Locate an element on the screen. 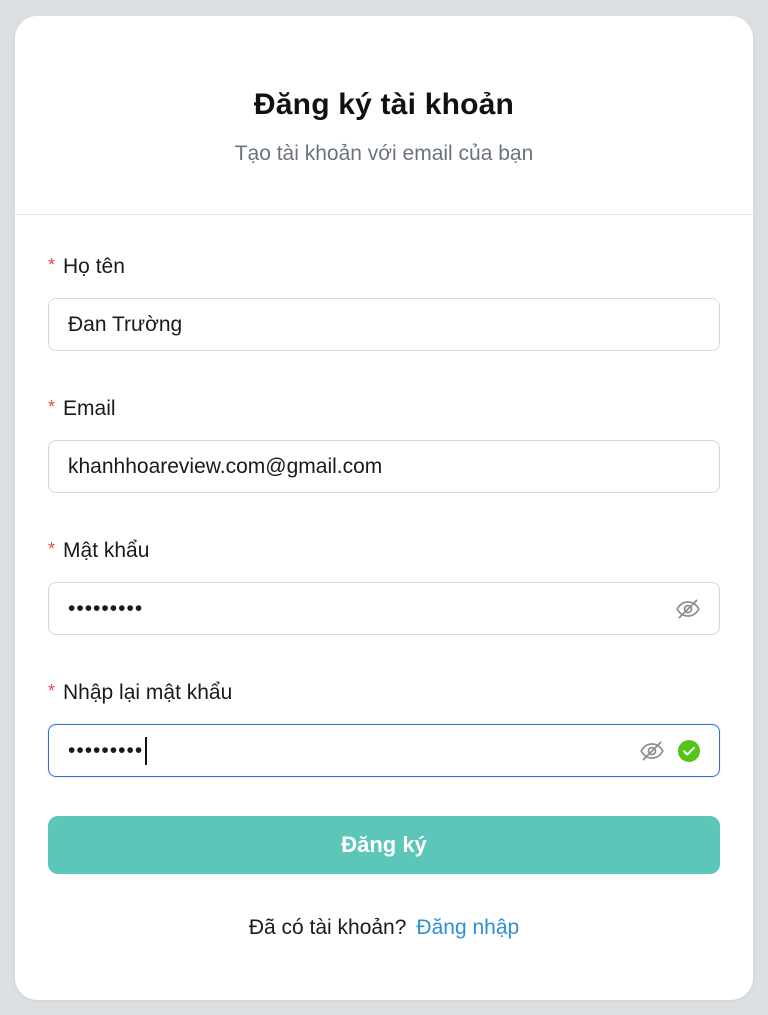  password-label: * Mật khẩu is located at coordinates (384, 551).